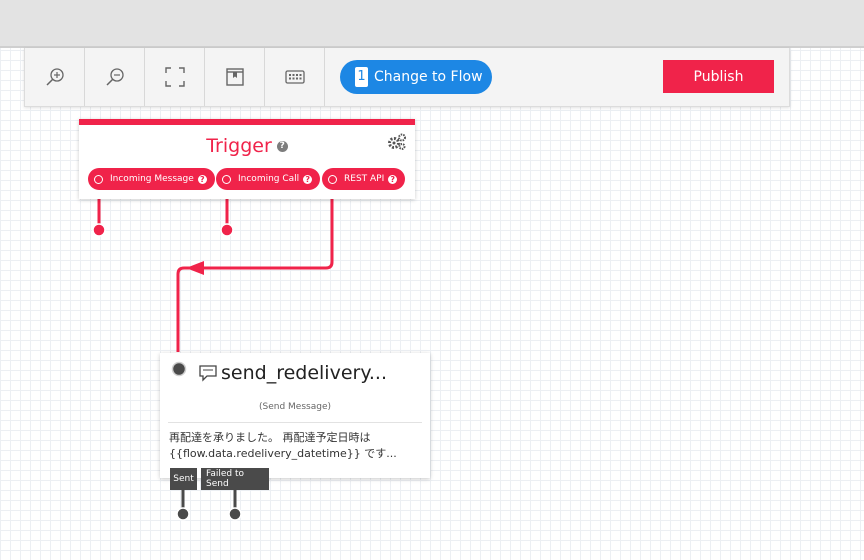 Image resolution: width=864 pixels, height=560 pixels. I want to click on trigger-help-icon: ?, so click(282, 146).